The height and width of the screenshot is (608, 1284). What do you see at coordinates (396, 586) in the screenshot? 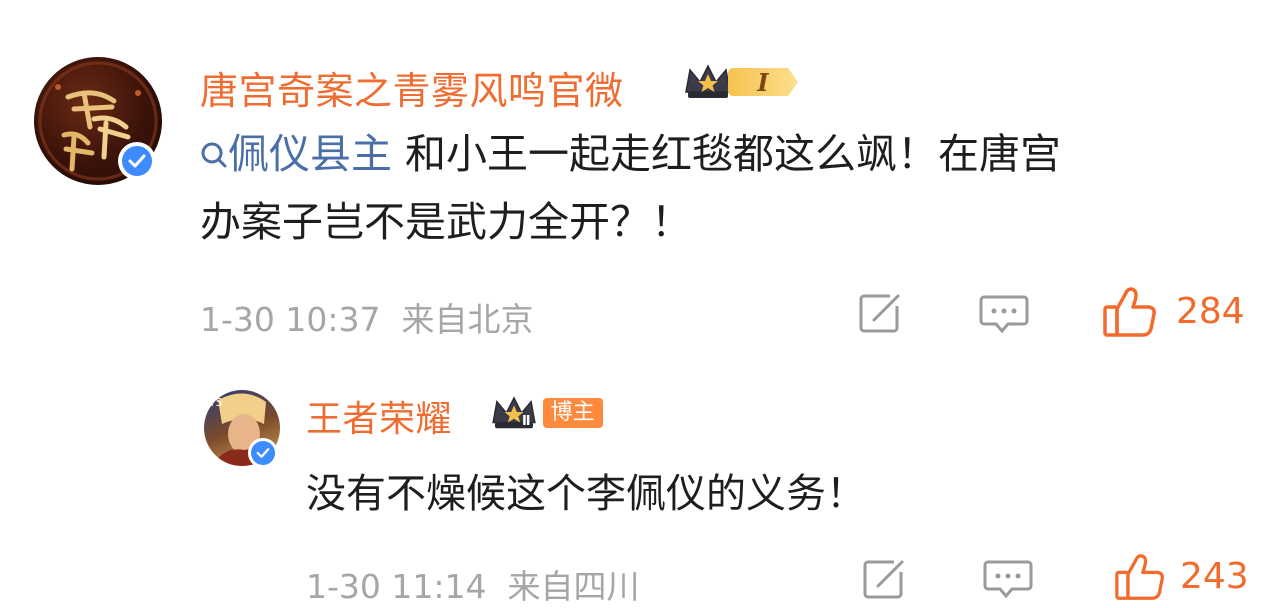
I see `timestamp: 1-30 11:14` at bounding box center [396, 586].